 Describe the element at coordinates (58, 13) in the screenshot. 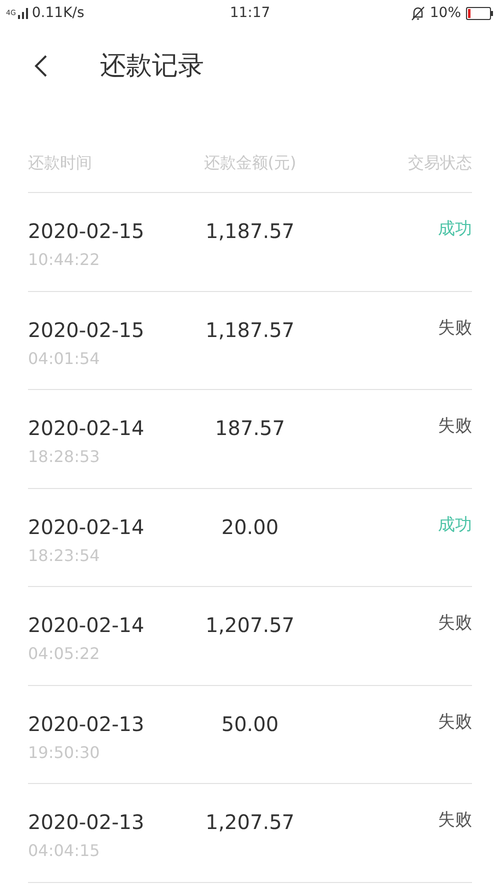

I see `network-speed: 0.11K/s` at that location.